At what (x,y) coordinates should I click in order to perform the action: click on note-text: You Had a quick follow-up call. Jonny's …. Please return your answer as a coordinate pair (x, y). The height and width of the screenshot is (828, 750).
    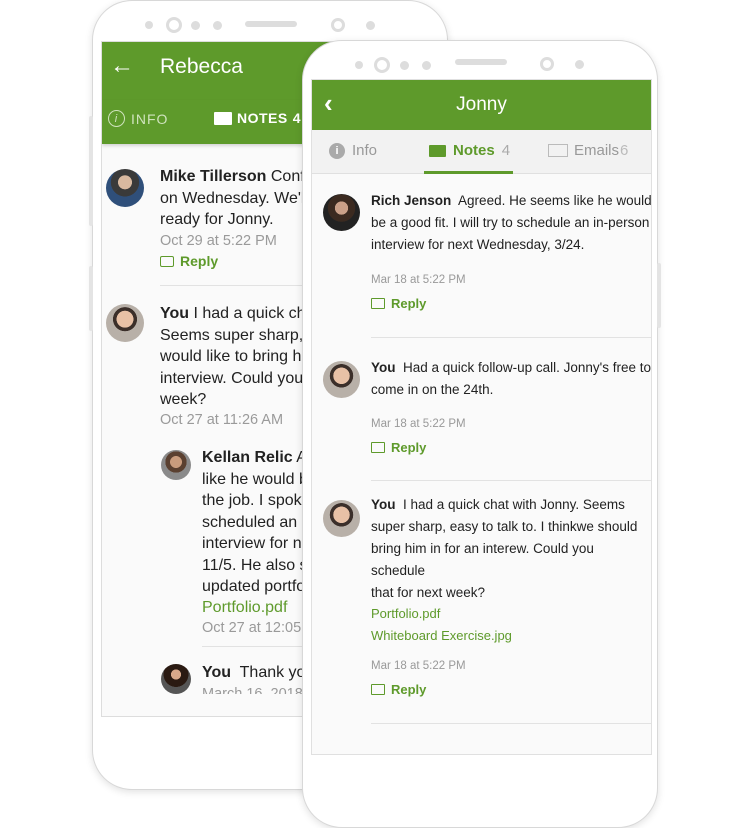
    Looking at the image, I should click on (511, 378).